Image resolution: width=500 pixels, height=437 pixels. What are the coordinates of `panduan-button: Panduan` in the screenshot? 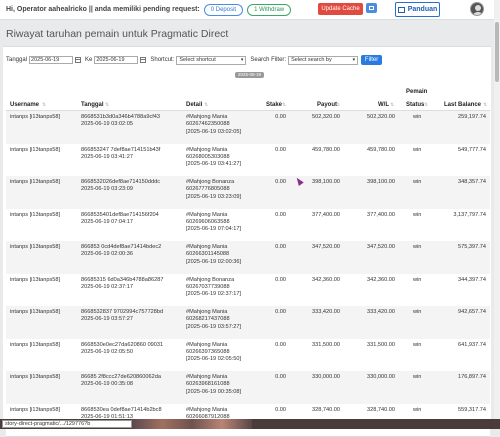 It's located at (417, 9).